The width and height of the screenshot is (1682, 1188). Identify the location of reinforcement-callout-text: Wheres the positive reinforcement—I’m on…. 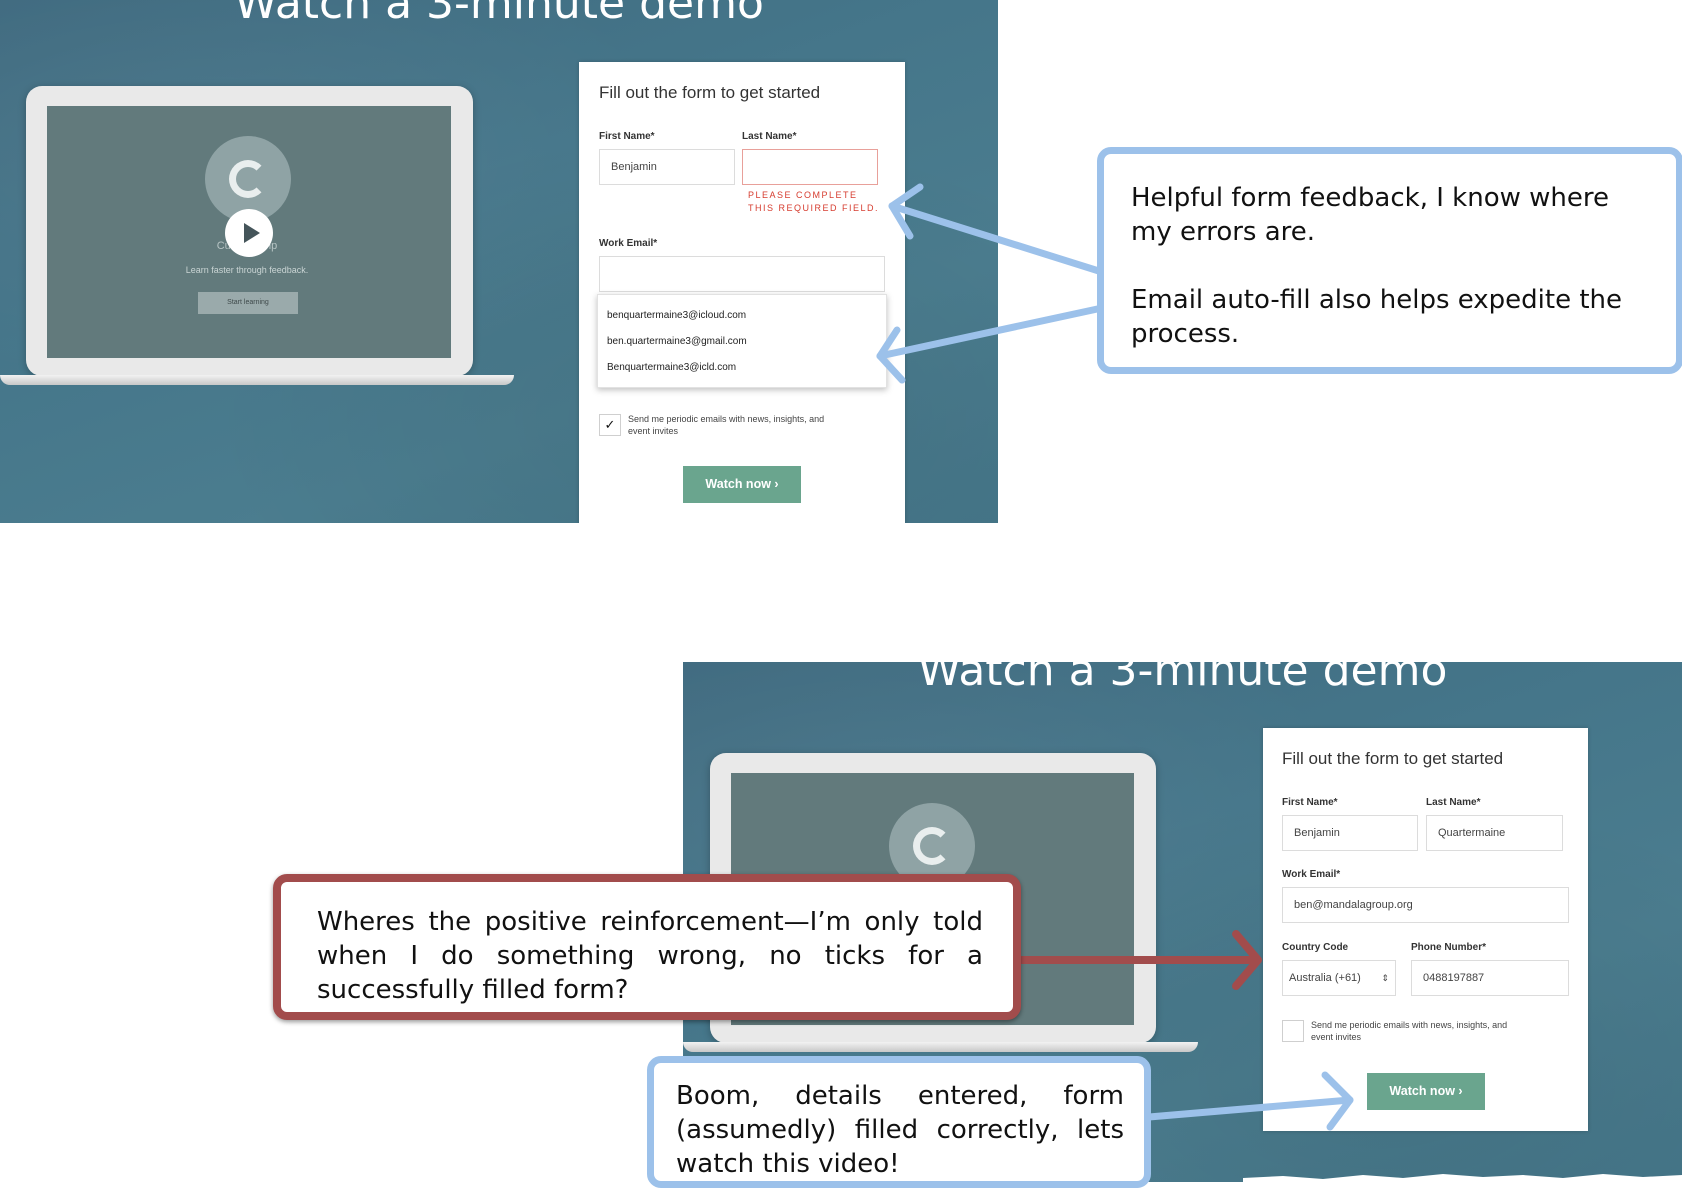
(650, 956).